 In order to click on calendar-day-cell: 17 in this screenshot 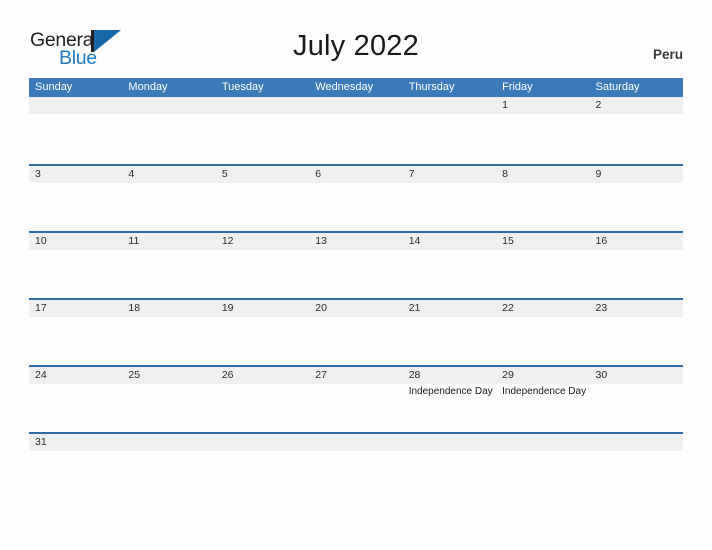, I will do `click(75, 332)`.